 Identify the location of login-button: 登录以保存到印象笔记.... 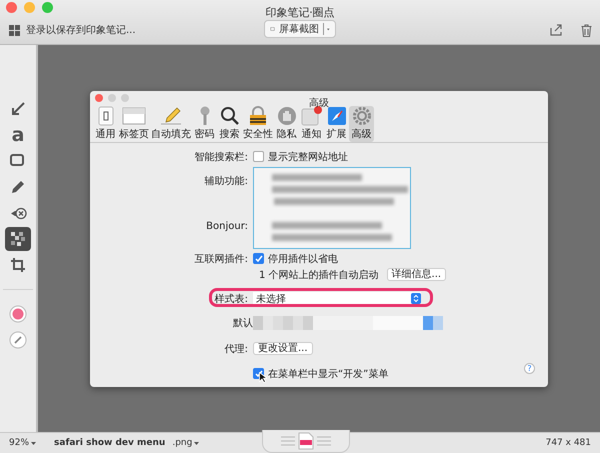
(72, 30).